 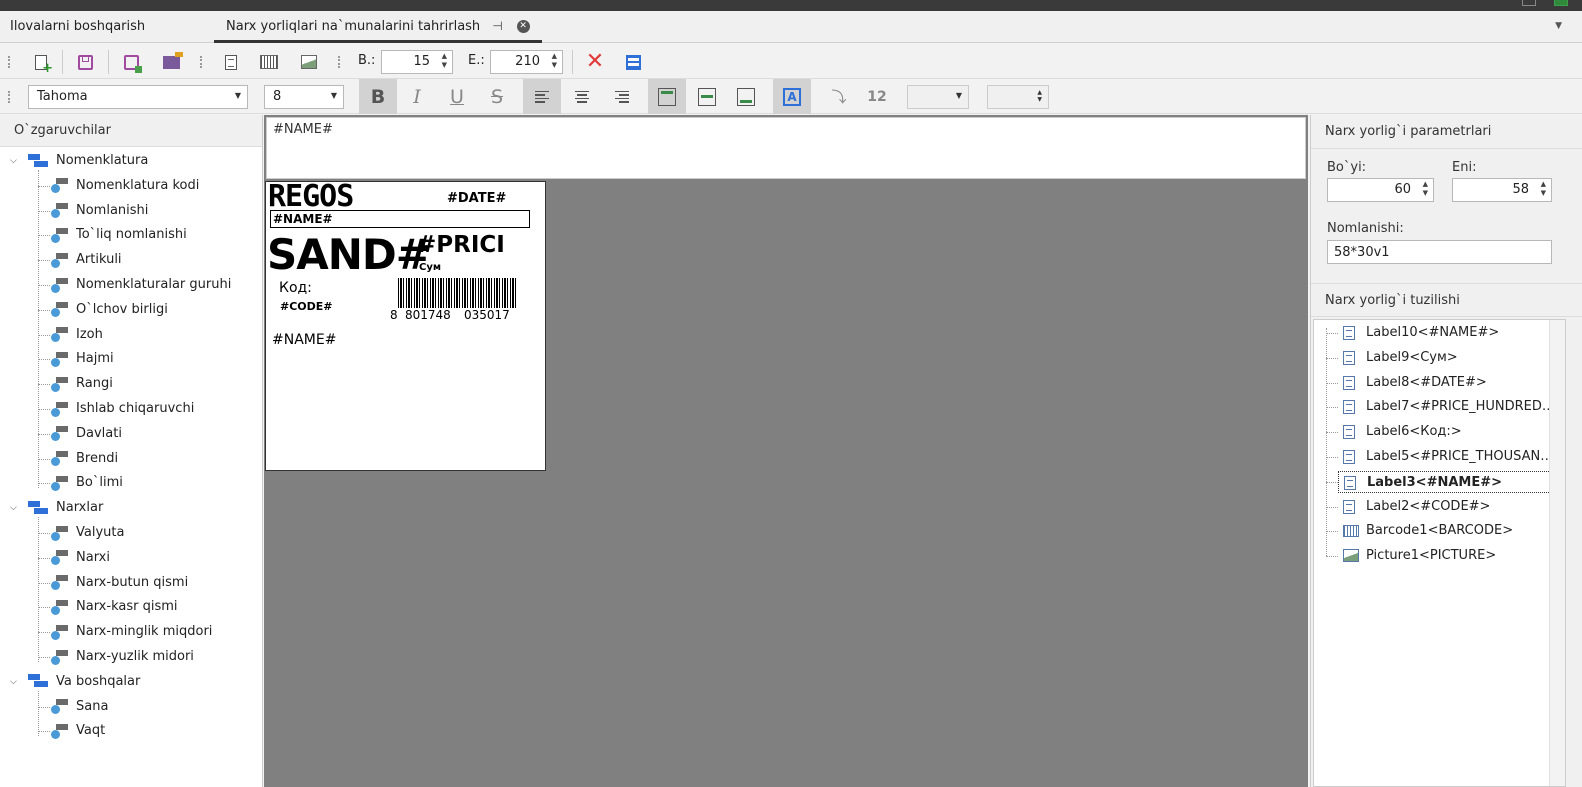 I want to click on font-size-select: 8 ▼, so click(x=304, y=97).